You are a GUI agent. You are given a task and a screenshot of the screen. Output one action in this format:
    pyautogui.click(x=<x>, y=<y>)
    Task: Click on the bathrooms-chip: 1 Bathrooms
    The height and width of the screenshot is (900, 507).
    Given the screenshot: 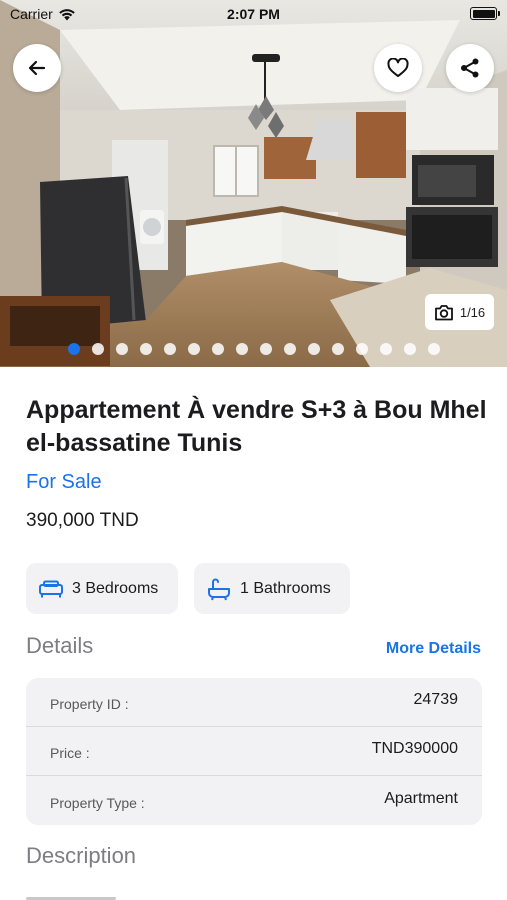 What is the action you would take?
    pyautogui.click(x=272, y=588)
    